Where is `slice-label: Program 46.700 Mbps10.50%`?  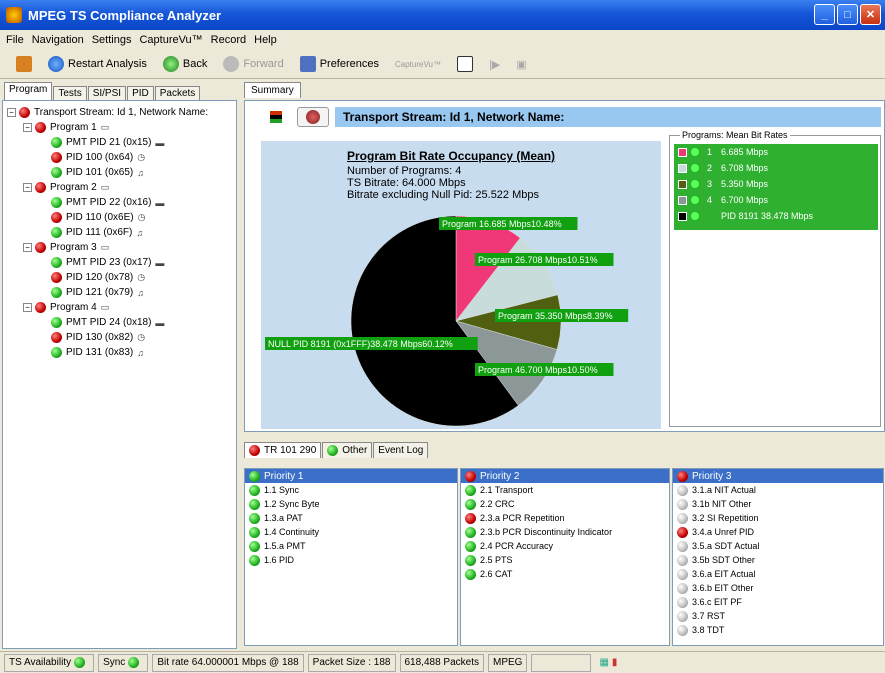
slice-label: Program 46.700 Mbps10.50% is located at coordinates (544, 369).